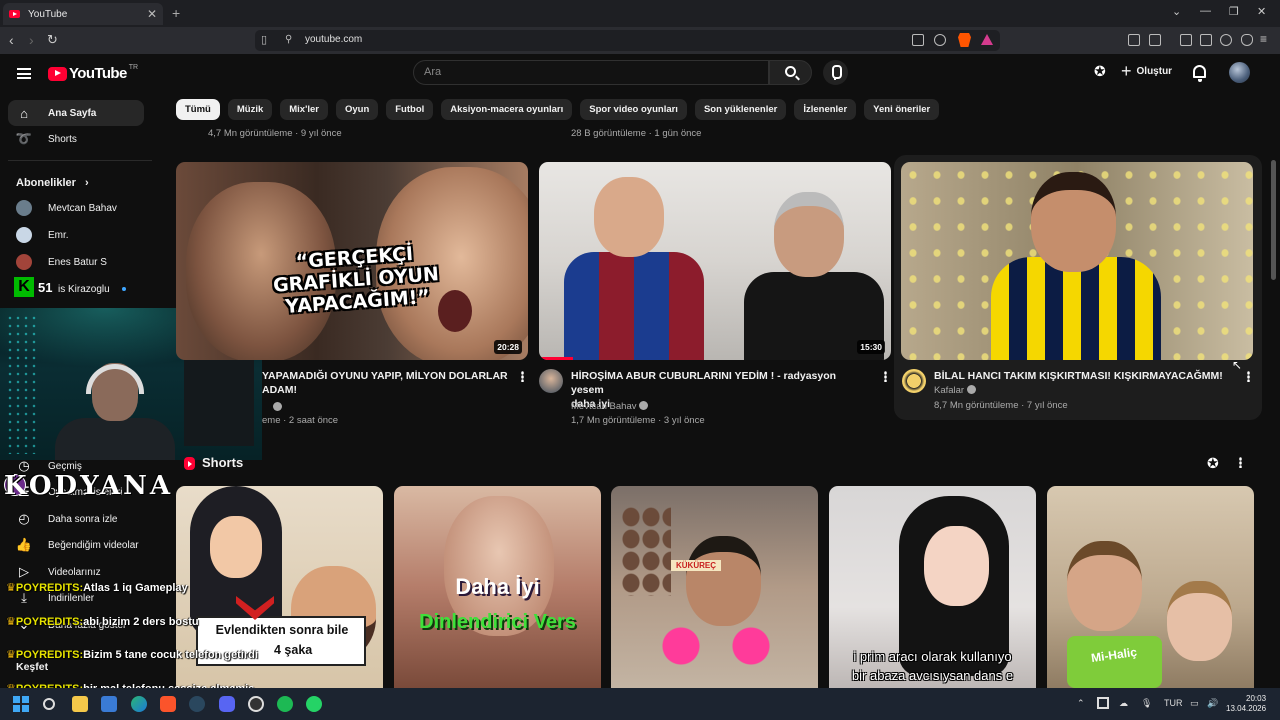 The width and height of the screenshot is (1280, 720). Describe the element at coordinates (1273, 220) in the screenshot. I see `page-scrollbar` at that location.